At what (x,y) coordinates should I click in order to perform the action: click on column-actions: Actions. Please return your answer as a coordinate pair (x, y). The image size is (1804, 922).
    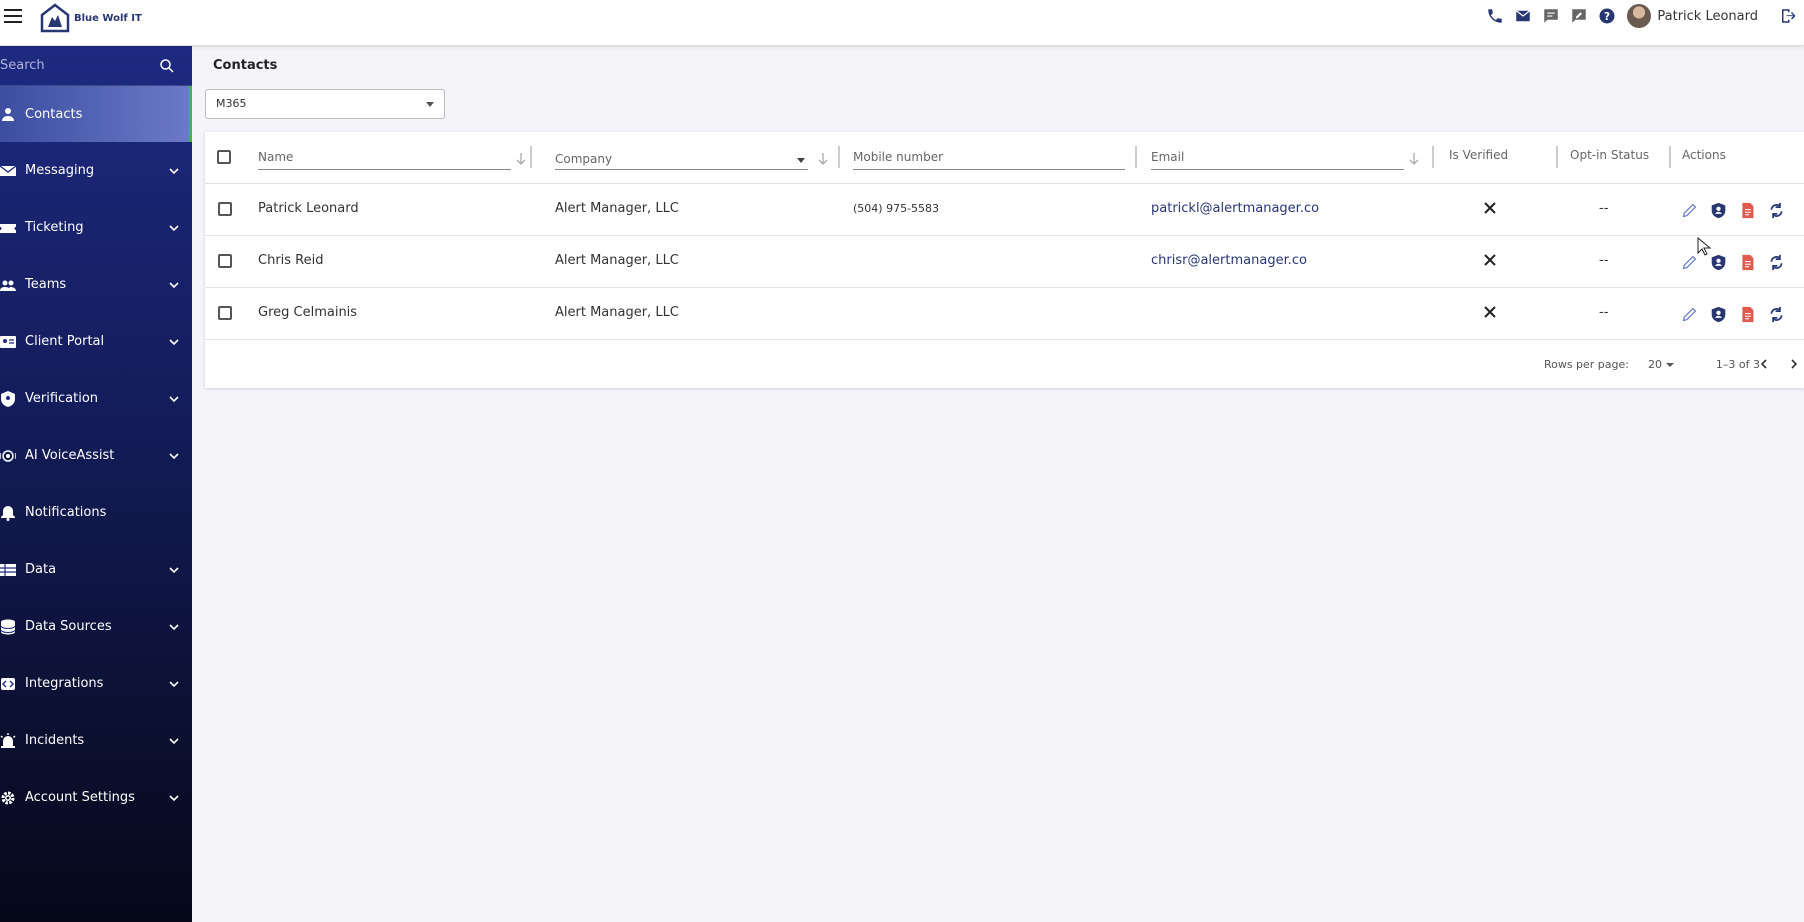
    Looking at the image, I should click on (1704, 155).